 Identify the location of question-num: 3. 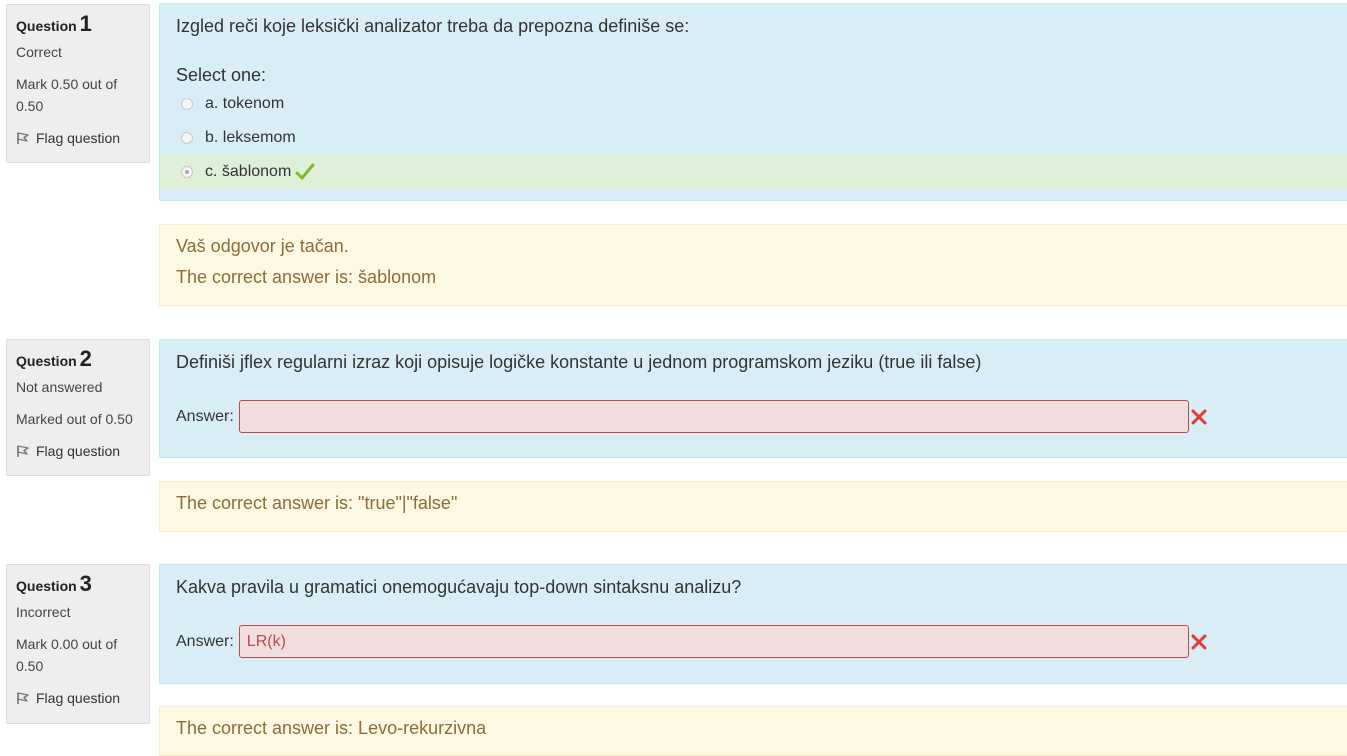
(85, 583).